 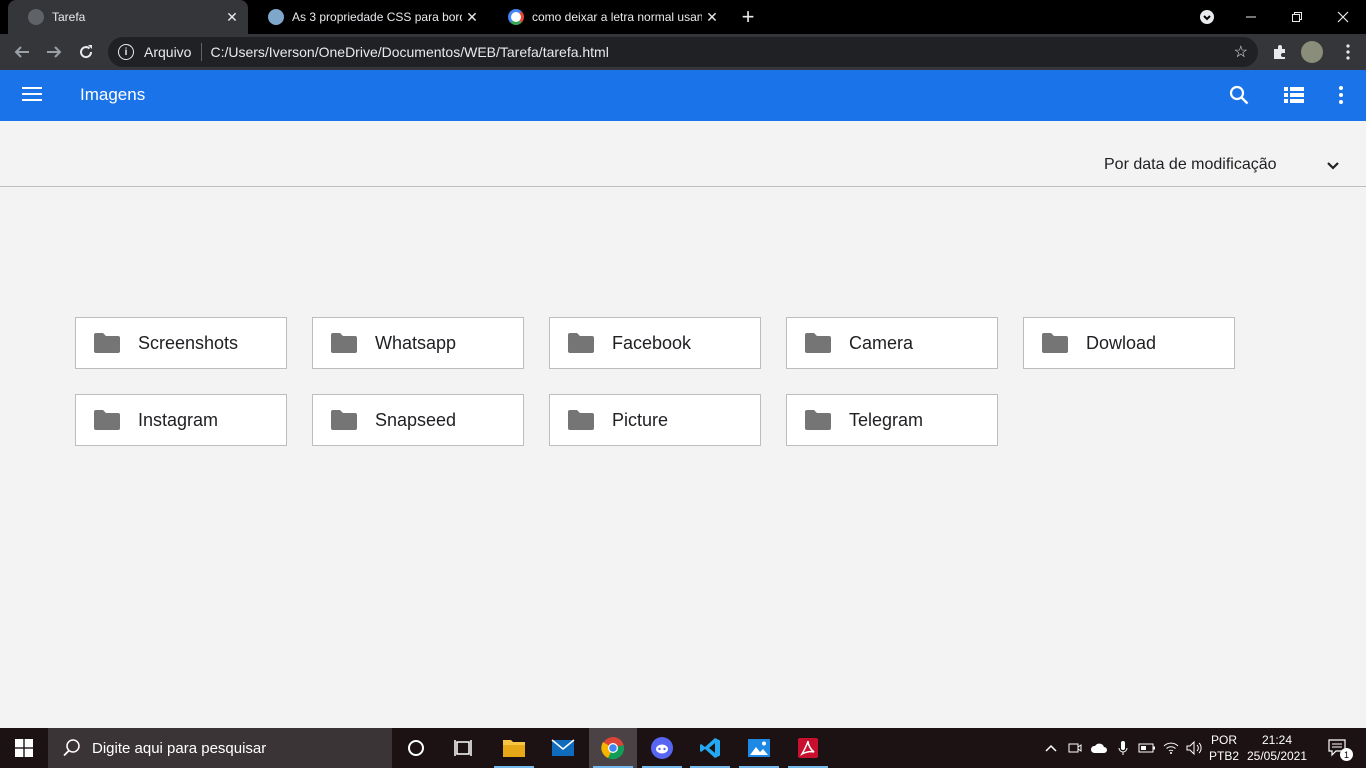 I want to click on site-favicon-icon, so click(x=276, y=17).